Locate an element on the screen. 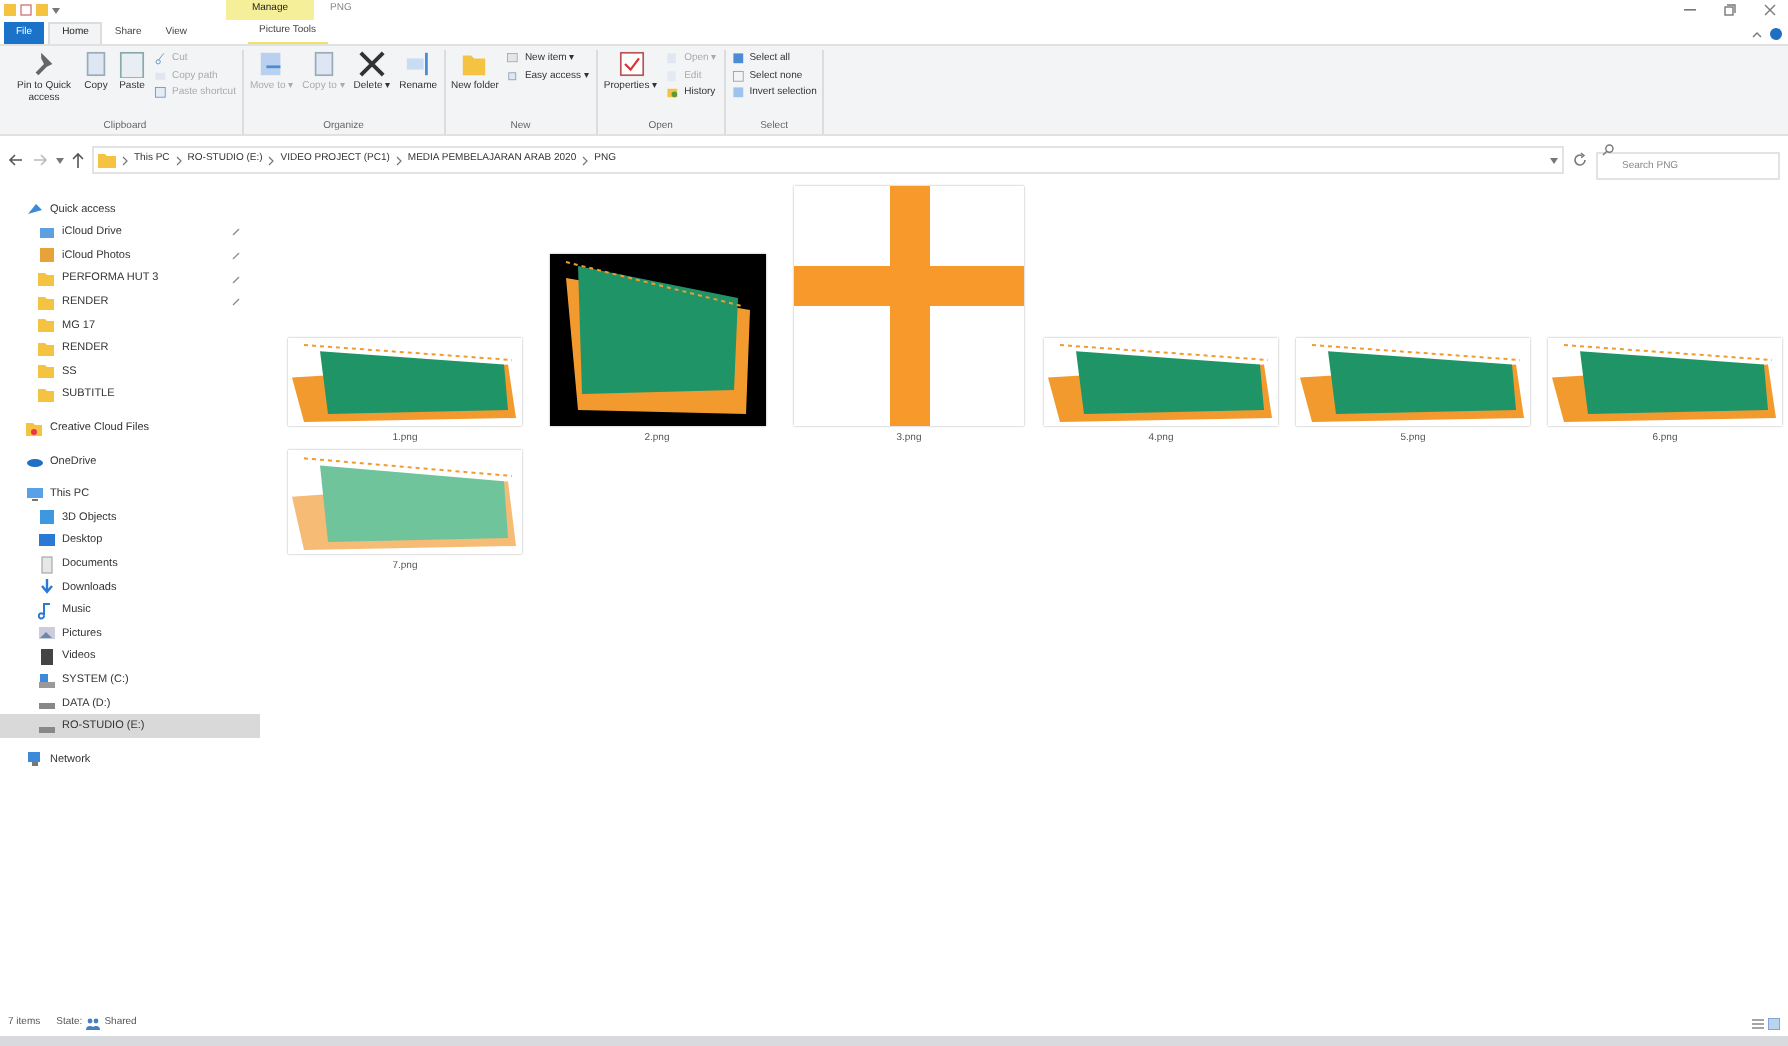 This screenshot has height=1046, width=1788. select-all-icon is located at coordinates (738, 59).